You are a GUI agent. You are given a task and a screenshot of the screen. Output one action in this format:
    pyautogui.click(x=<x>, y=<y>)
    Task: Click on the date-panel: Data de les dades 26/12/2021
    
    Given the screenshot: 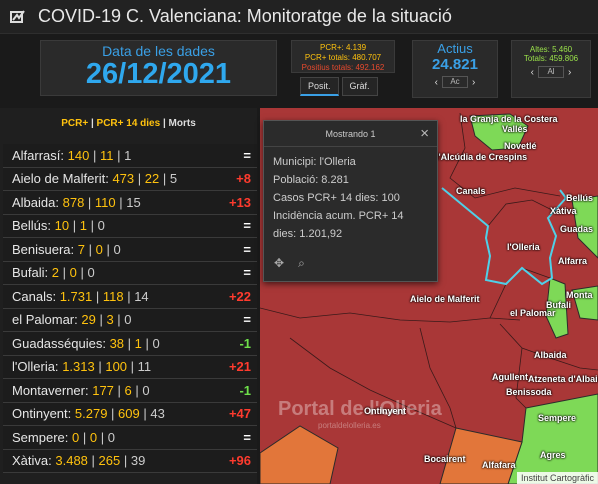 What is the action you would take?
    pyautogui.click(x=158, y=68)
    